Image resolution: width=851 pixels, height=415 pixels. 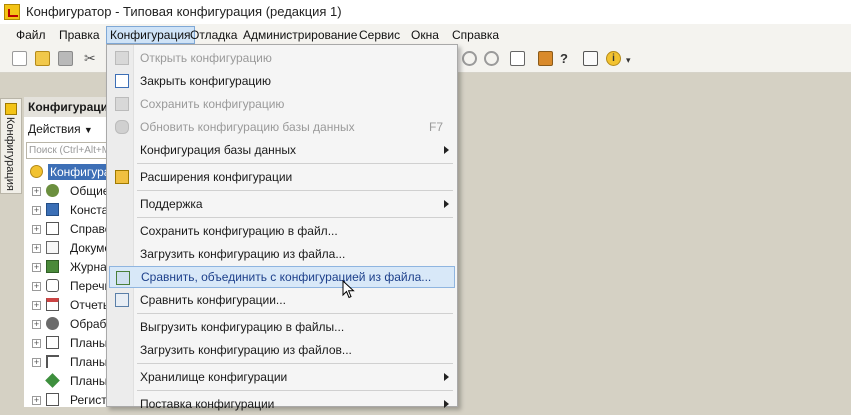 What do you see at coordinates (475, 35) in the screenshot?
I see `menu-help: Справка` at bounding box center [475, 35].